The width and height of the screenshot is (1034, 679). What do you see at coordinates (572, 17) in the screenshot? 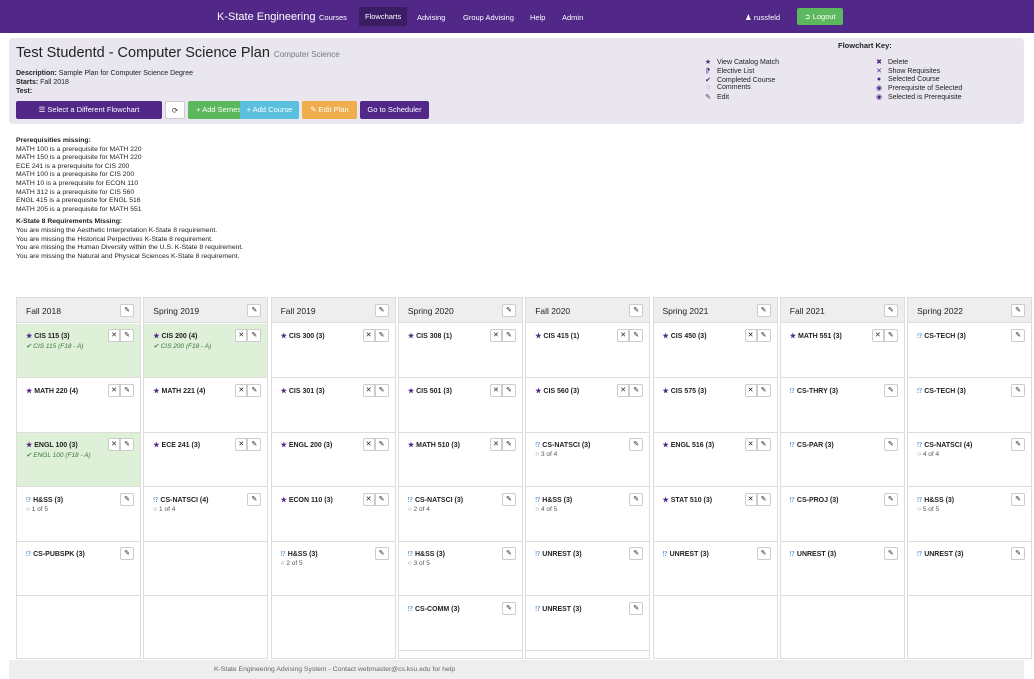
I see `nav-admin: Admin` at bounding box center [572, 17].